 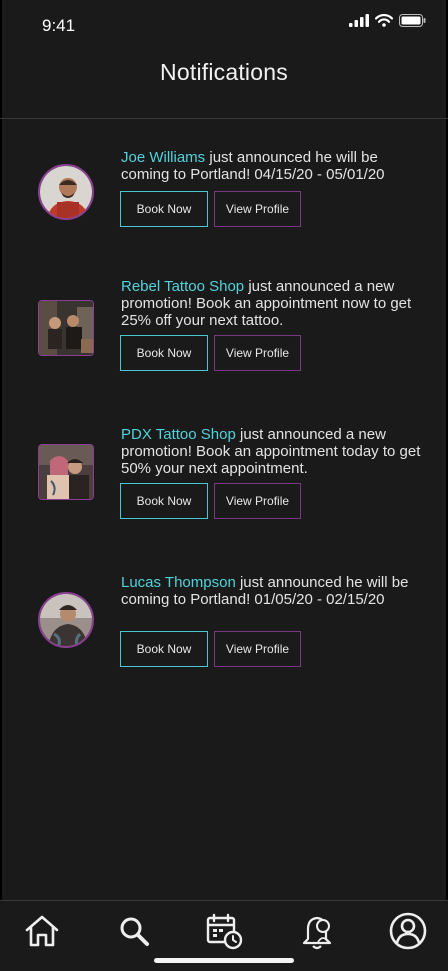 I want to click on shop-name-link: PDX Tattoo Shop, so click(x=178, y=434).